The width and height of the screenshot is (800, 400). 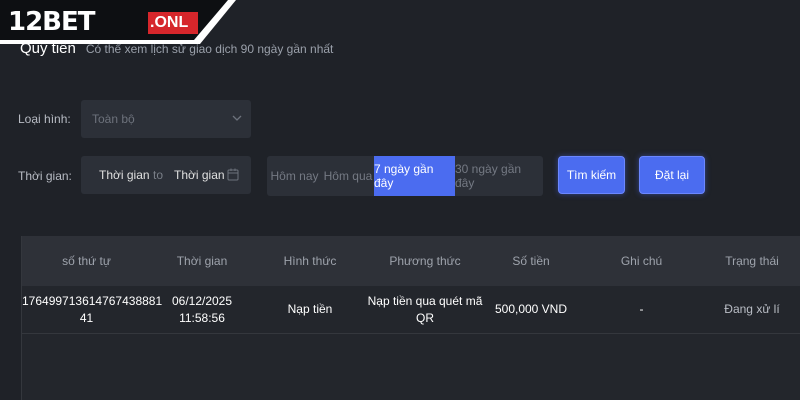 I want to click on logo-suffix: .ONL, so click(x=173, y=23).